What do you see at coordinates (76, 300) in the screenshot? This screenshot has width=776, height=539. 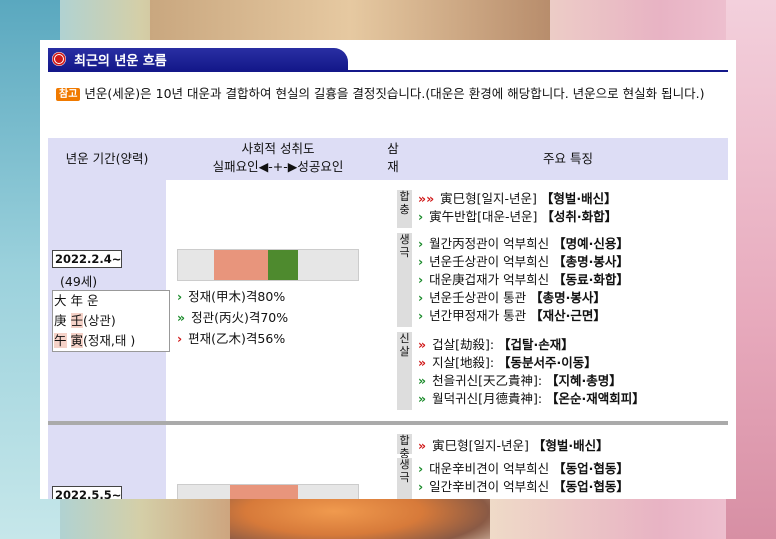 I see `hanja-row-1: 大 年 운` at bounding box center [76, 300].